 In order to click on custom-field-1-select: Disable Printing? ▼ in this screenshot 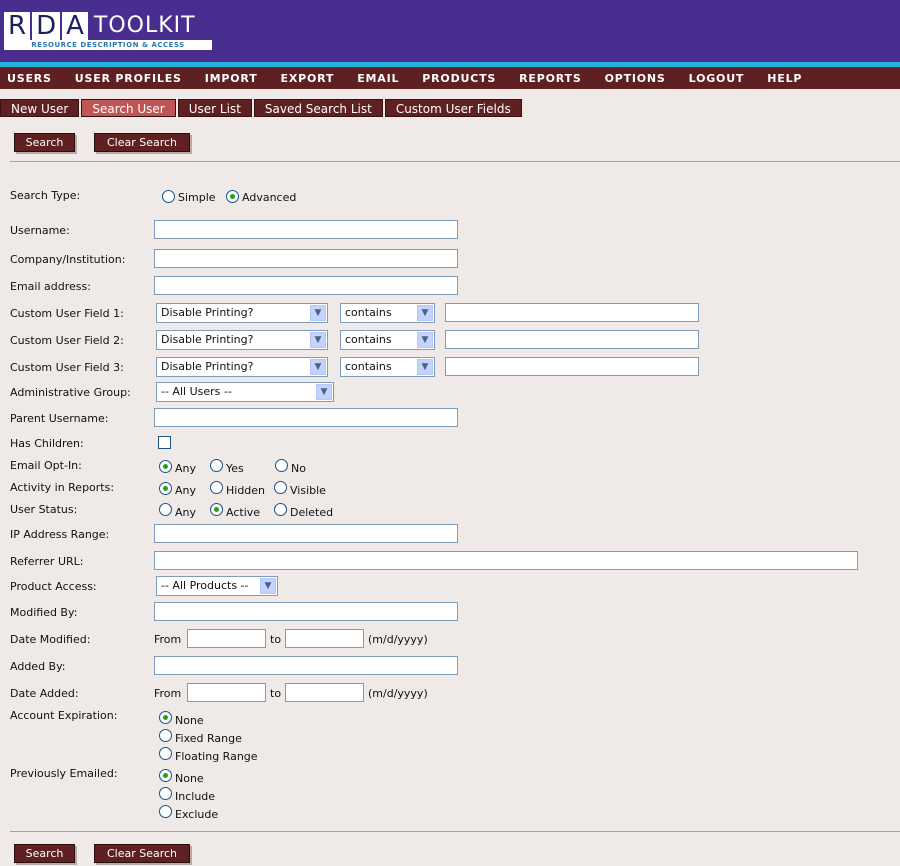, I will do `click(242, 313)`.